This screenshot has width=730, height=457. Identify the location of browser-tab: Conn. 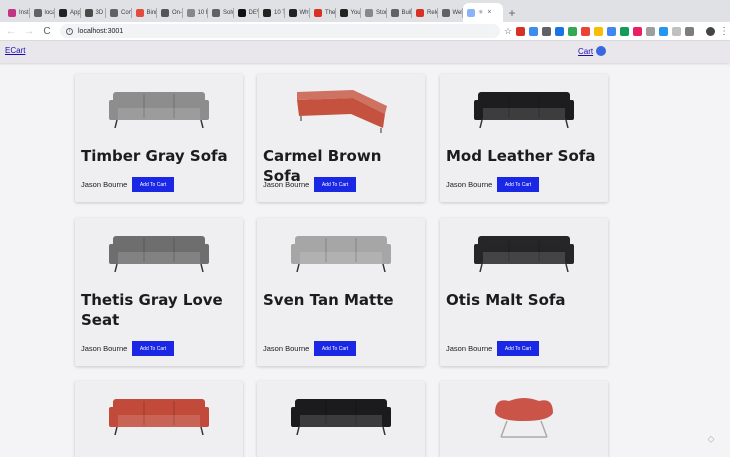
(119, 12).